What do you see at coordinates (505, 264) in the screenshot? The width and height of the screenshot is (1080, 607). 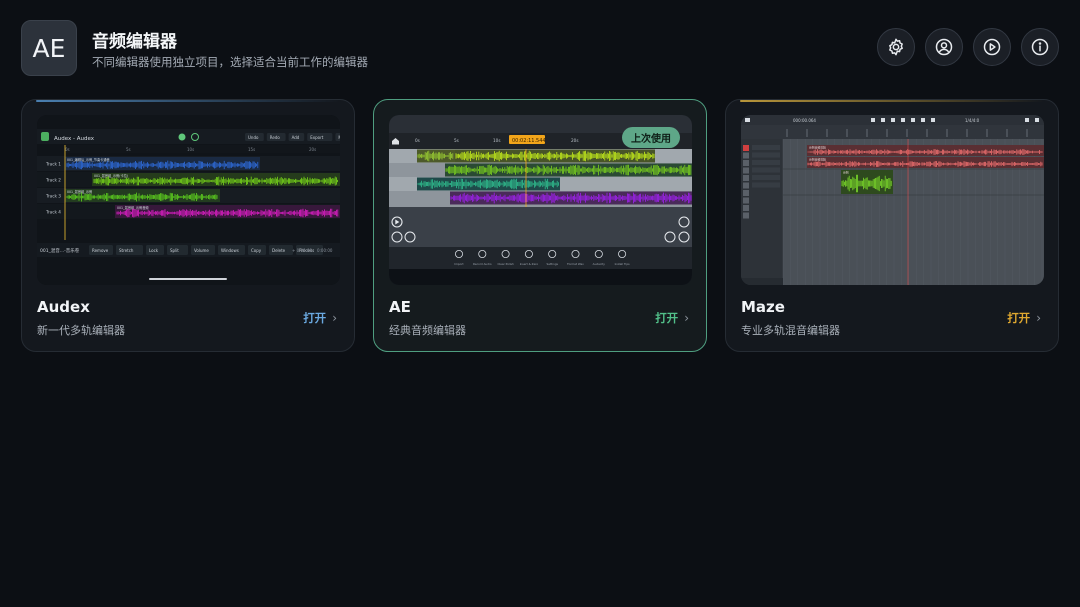 I see `svg-text: Clear Polish` at bounding box center [505, 264].